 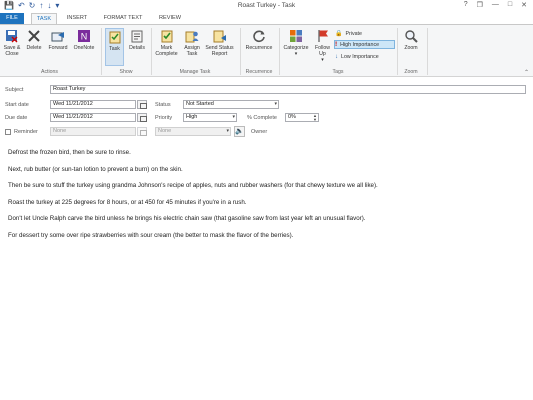 What do you see at coordinates (93, 117) in the screenshot?
I see `due-date-field: Wed 11/21/2012` at bounding box center [93, 117].